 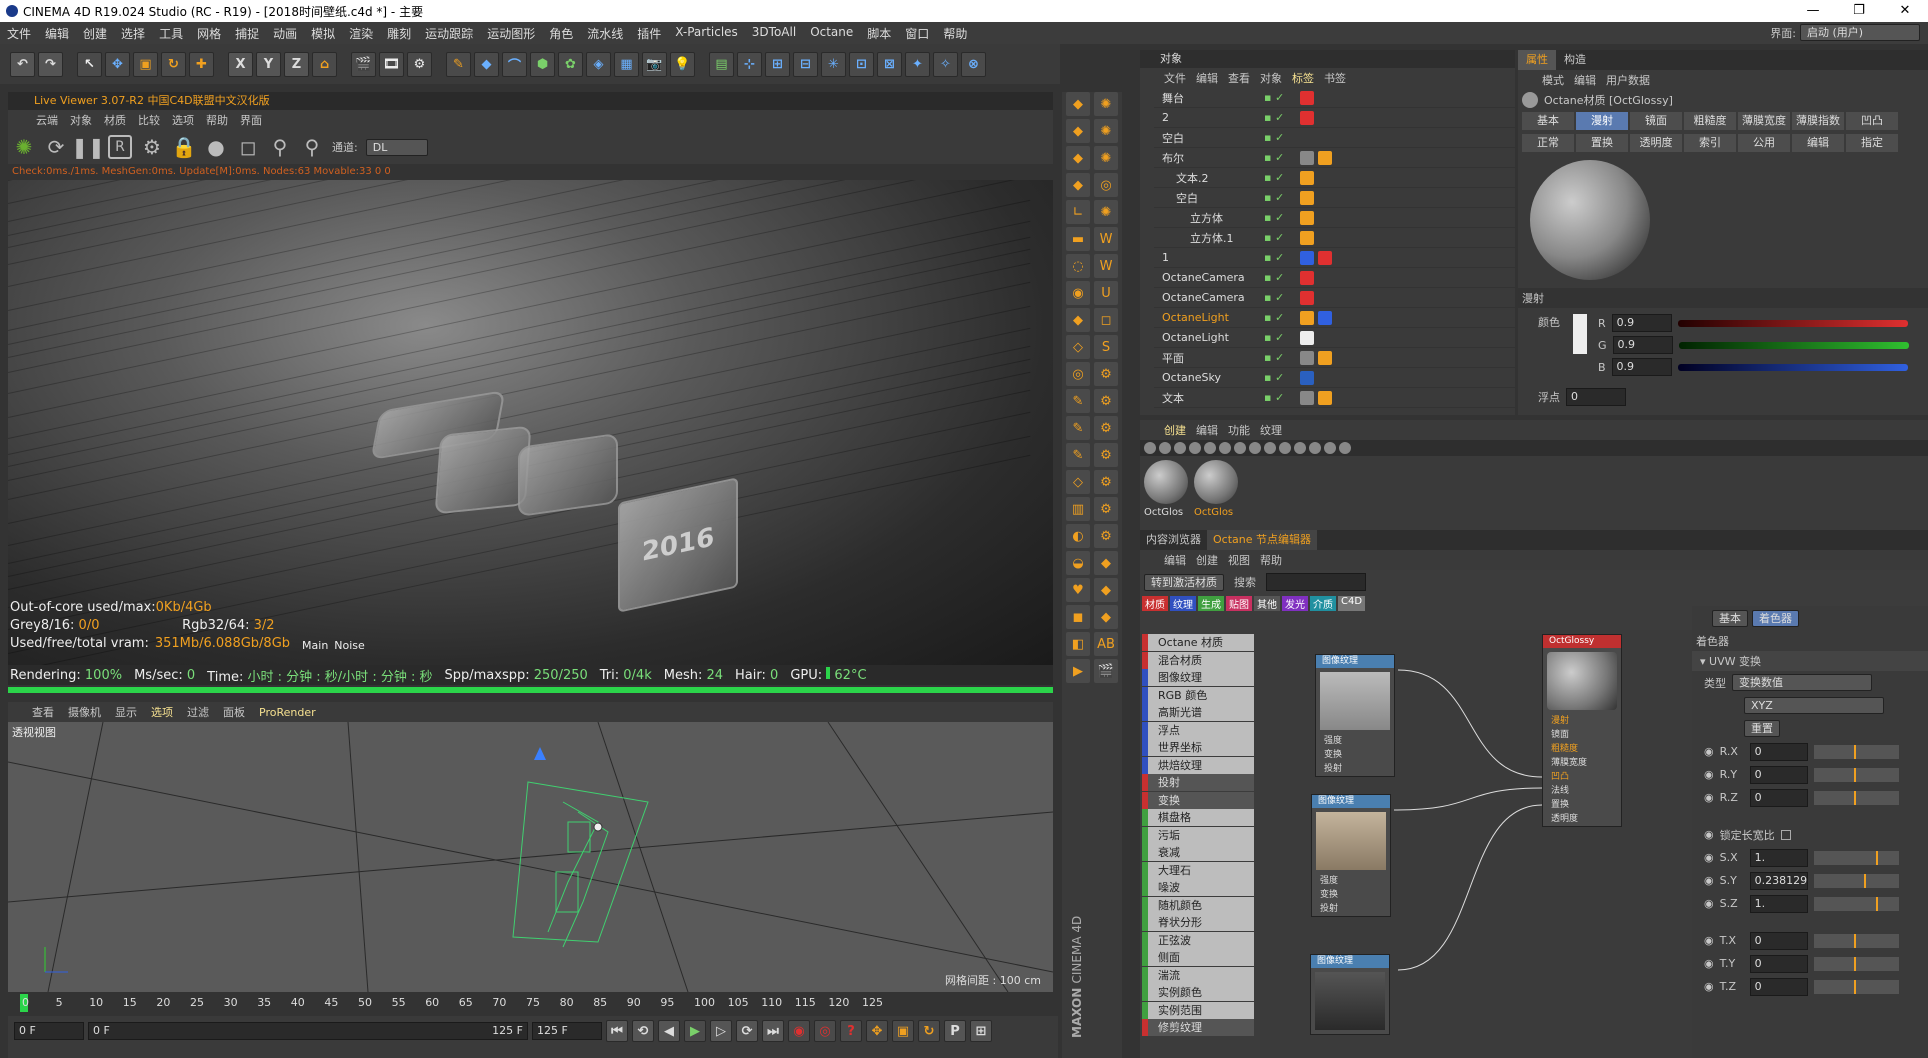 I want to click on prev-key-icon: ⟲, so click(x=643, y=1031).